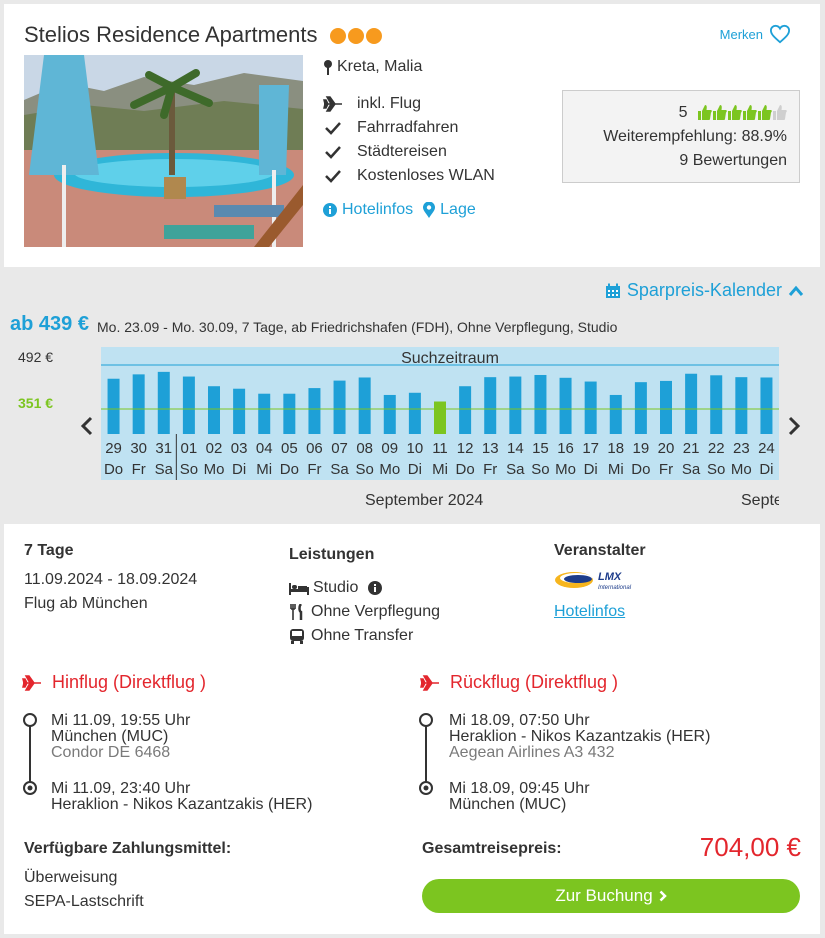  What do you see at coordinates (429, 682) in the screenshot?
I see `plane-icon` at bounding box center [429, 682].